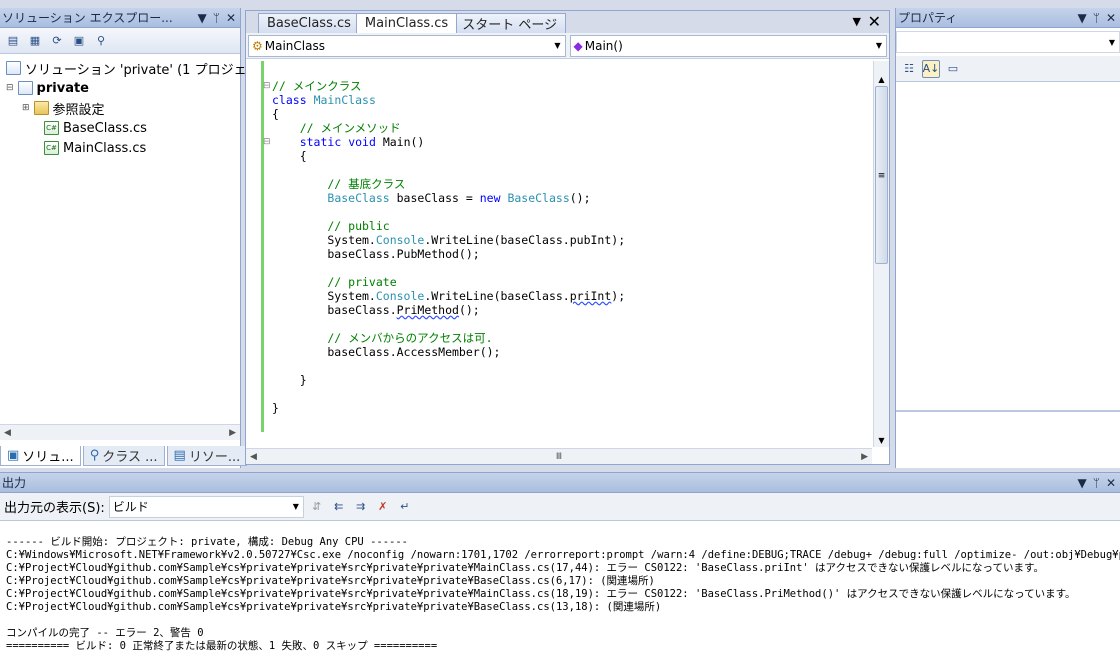  What do you see at coordinates (881, 79) in the screenshot?
I see `scroll-up-icon: ▲` at bounding box center [881, 79].